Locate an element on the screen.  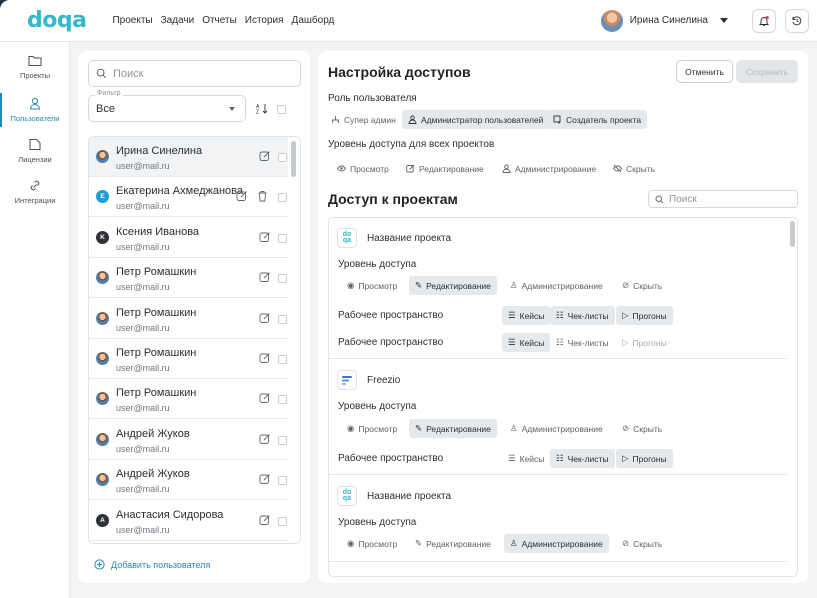
user-filter-select: Фильтр Все is located at coordinates (167, 106).